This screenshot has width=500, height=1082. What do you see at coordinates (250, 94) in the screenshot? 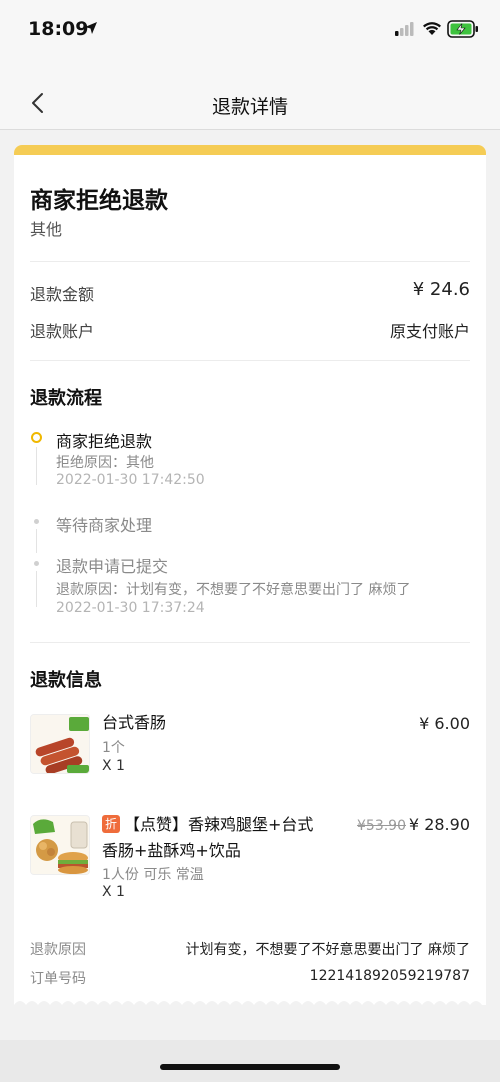
I see `nav-bar: 退款详情` at bounding box center [250, 94].